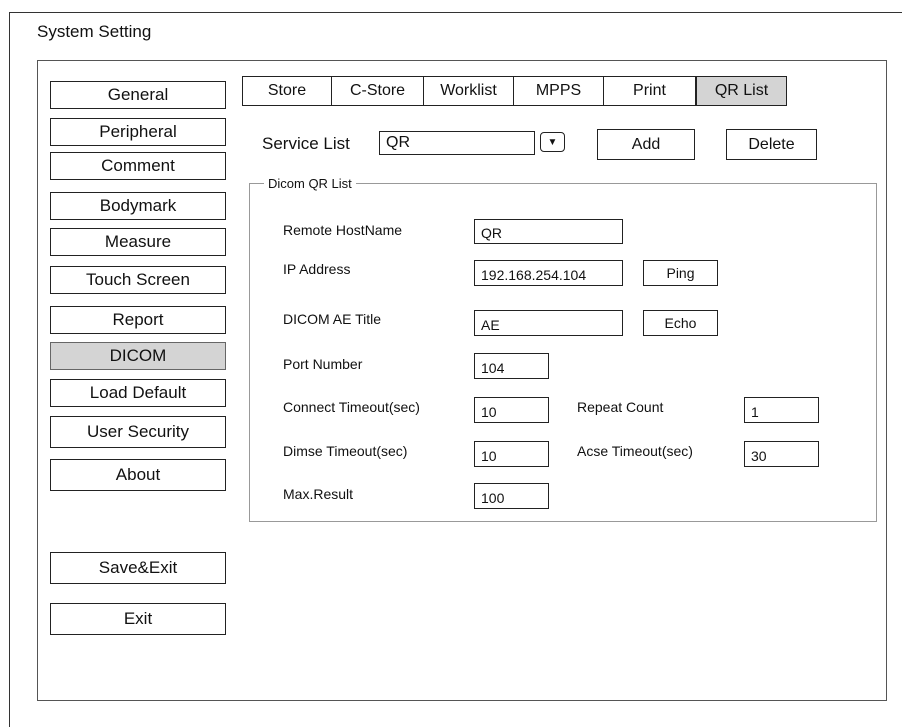 This screenshot has height=727, width=902. Describe the element at coordinates (781, 454) in the screenshot. I see `acse-timeout-field: 30` at that location.